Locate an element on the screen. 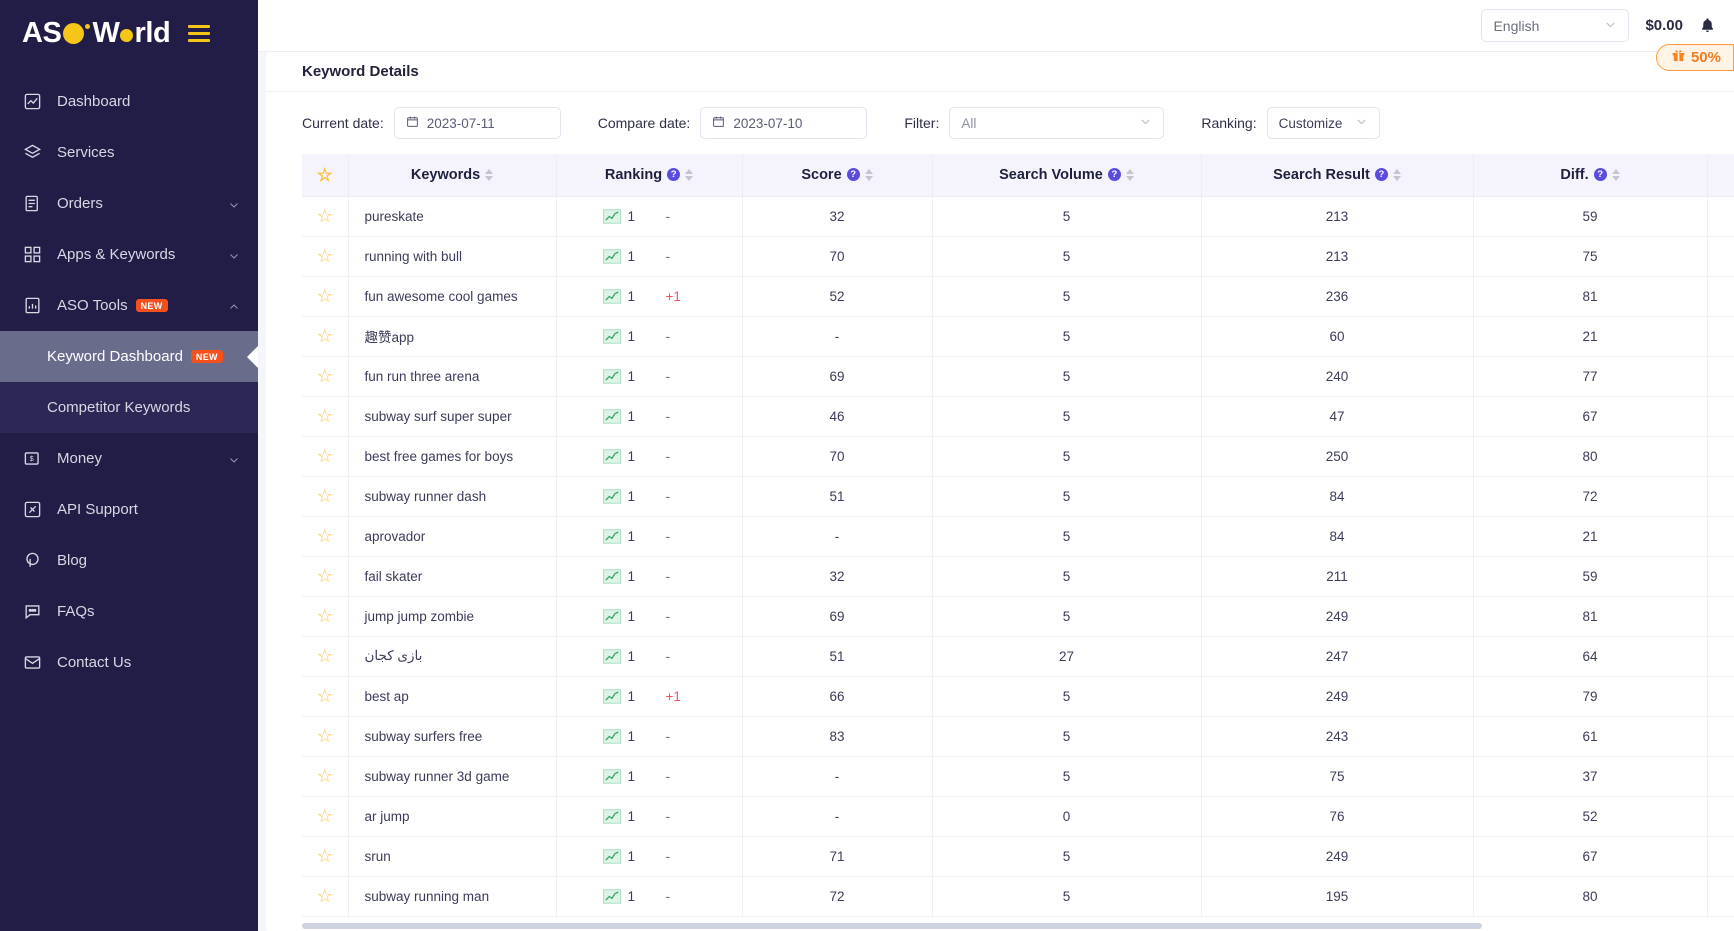 Image resolution: width=1734 pixels, height=931 pixels. bell-icon is located at coordinates (1707, 25).